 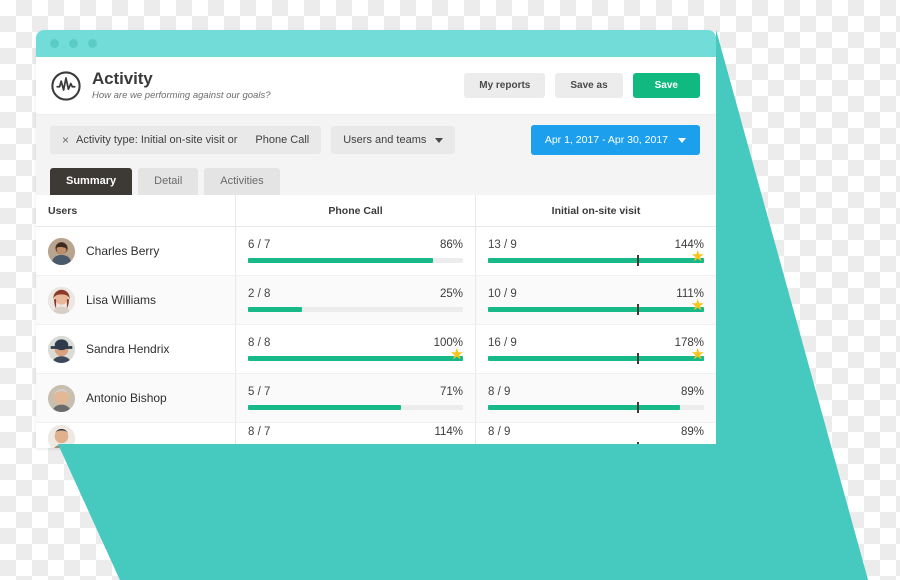 I want to click on page-title: Activity, so click(x=122, y=78).